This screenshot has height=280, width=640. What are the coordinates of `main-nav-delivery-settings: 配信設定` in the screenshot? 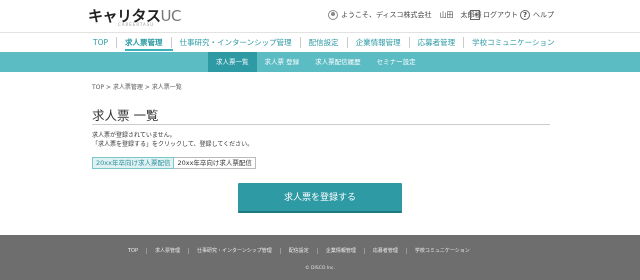 It's located at (323, 42).